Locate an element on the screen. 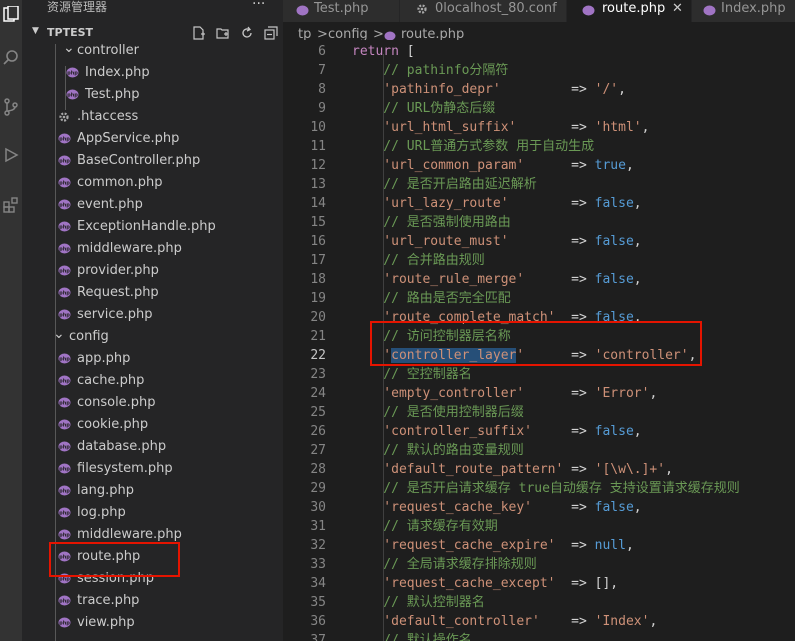  code-token: 'controller_suffix' is located at coordinates (442, 431).